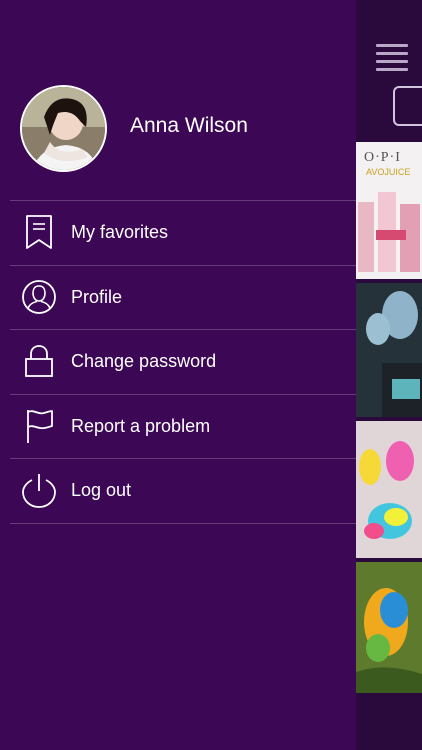 This screenshot has width=422, height=750. What do you see at coordinates (39, 297) in the screenshot?
I see `user-icon` at bounding box center [39, 297].